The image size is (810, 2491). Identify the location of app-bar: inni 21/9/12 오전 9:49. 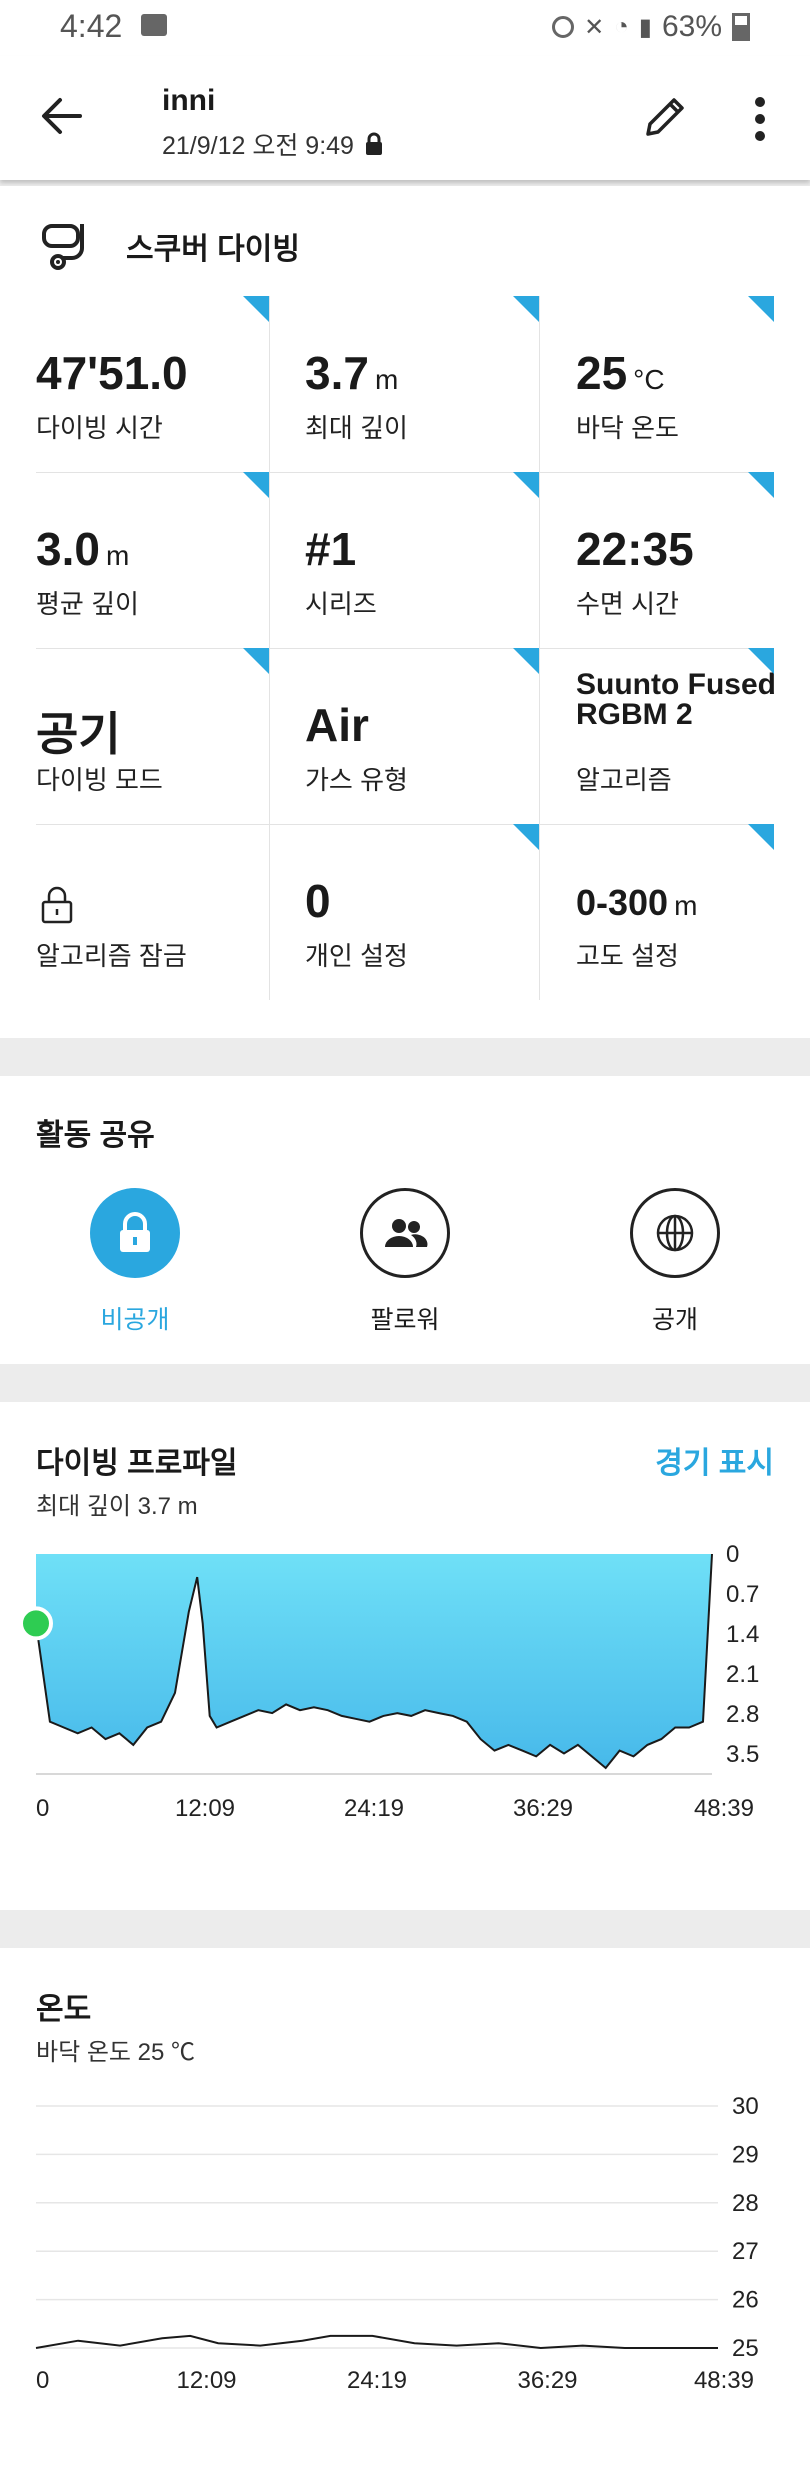
(405, 118).